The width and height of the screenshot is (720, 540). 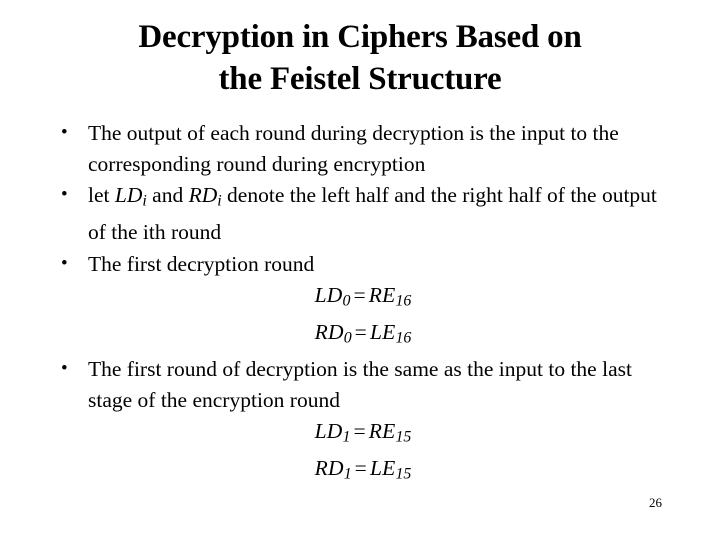 I want to click on slide-title-line-1: Decryption in Ciphers Based on, so click(x=360, y=37).